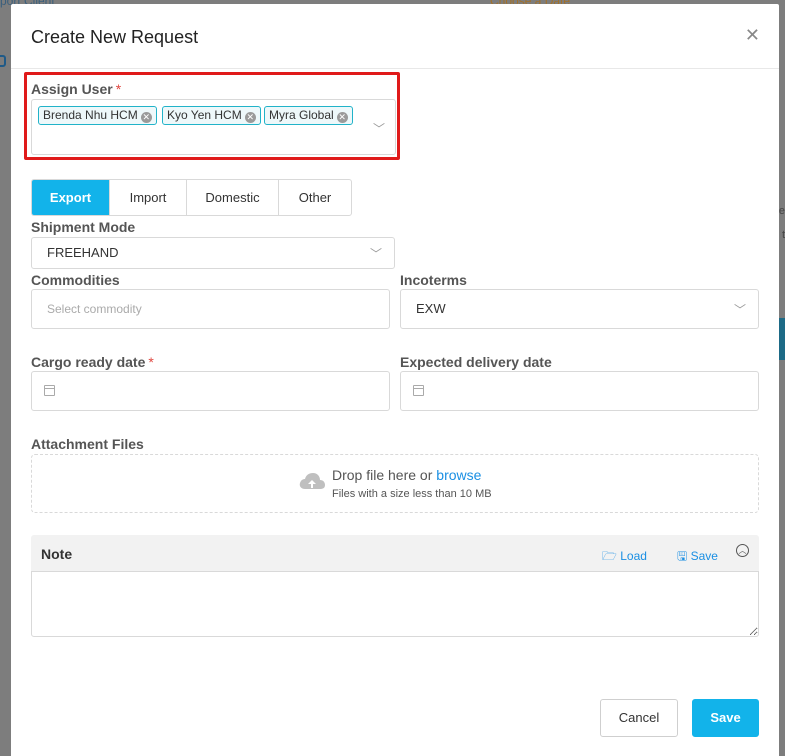 The width and height of the screenshot is (785, 756). What do you see at coordinates (148, 197) in the screenshot?
I see `tab-import: Import` at bounding box center [148, 197].